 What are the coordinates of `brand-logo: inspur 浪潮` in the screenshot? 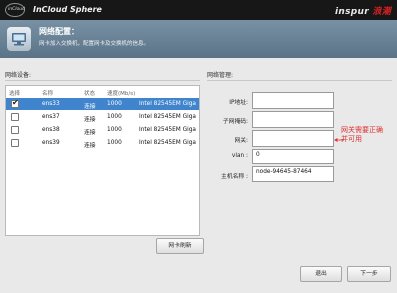 It's located at (363, 10).